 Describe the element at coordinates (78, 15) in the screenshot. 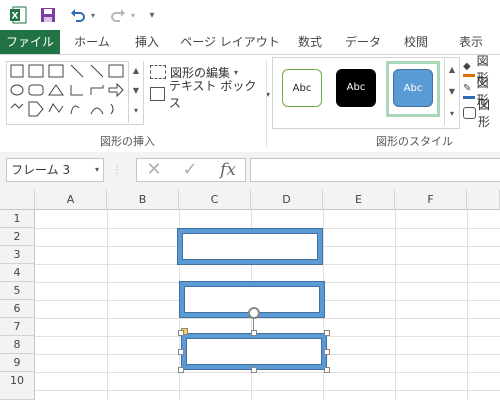

I see `undo-icon` at that location.